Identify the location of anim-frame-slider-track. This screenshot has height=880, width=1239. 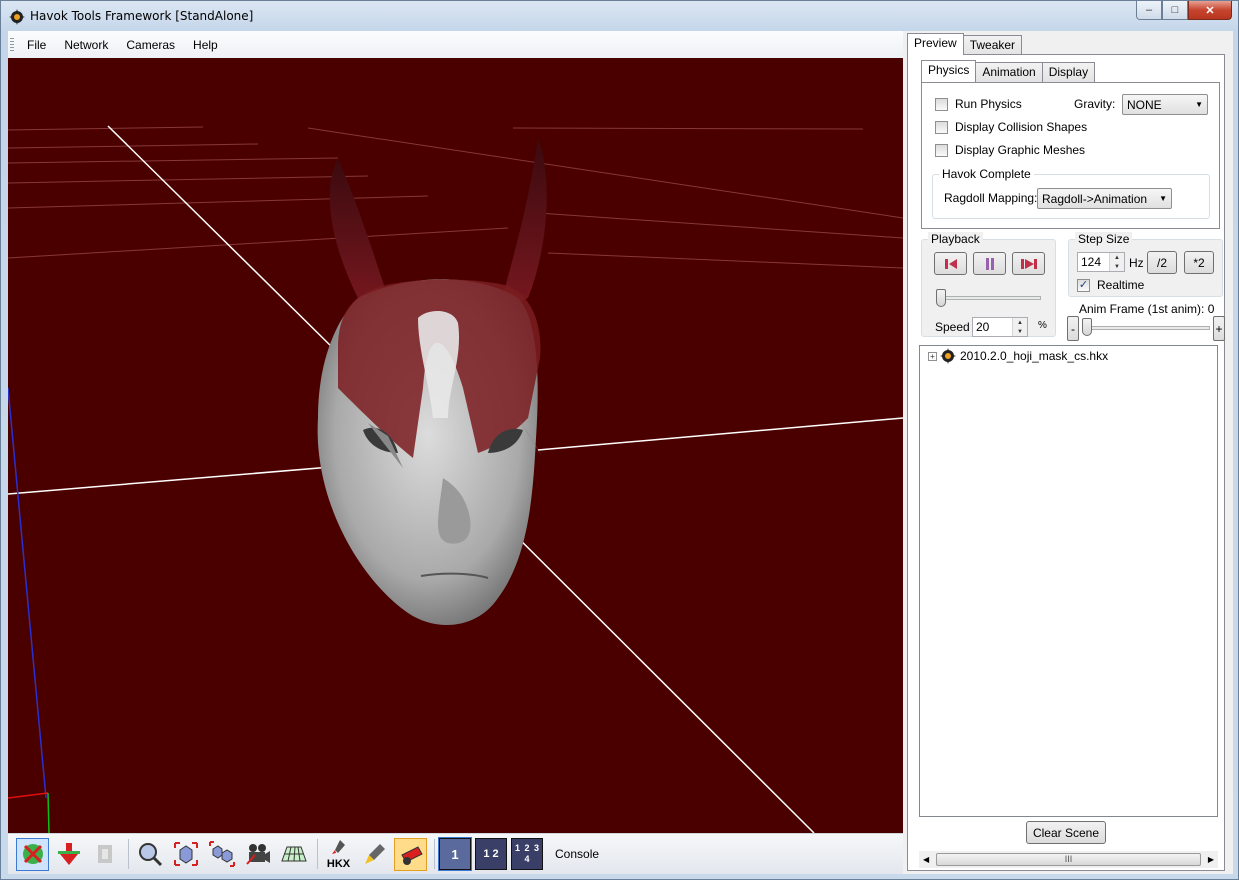
(1146, 328).